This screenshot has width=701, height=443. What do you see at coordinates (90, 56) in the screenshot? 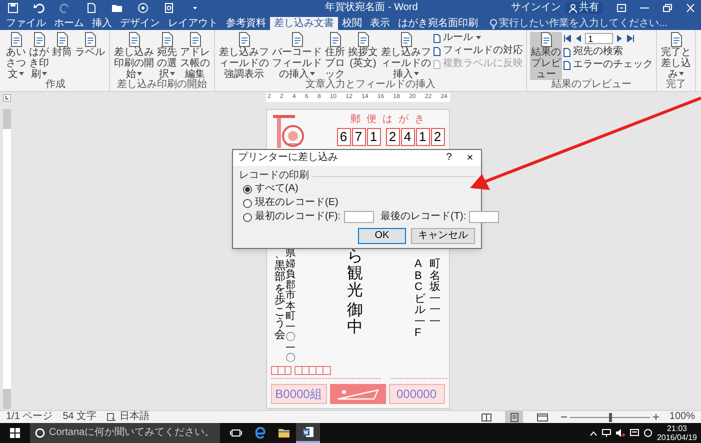
I see `ribbon-button: ラベル` at bounding box center [90, 56].